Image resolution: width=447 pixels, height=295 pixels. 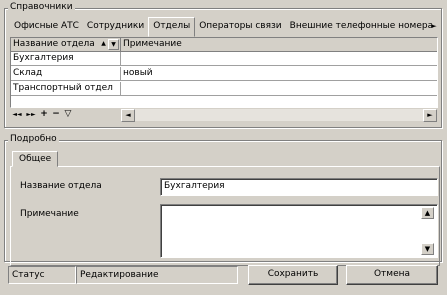 What do you see at coordinates (299, 231) in the screenshot?
I see `note-textarea` at bounding box center [299, 231].